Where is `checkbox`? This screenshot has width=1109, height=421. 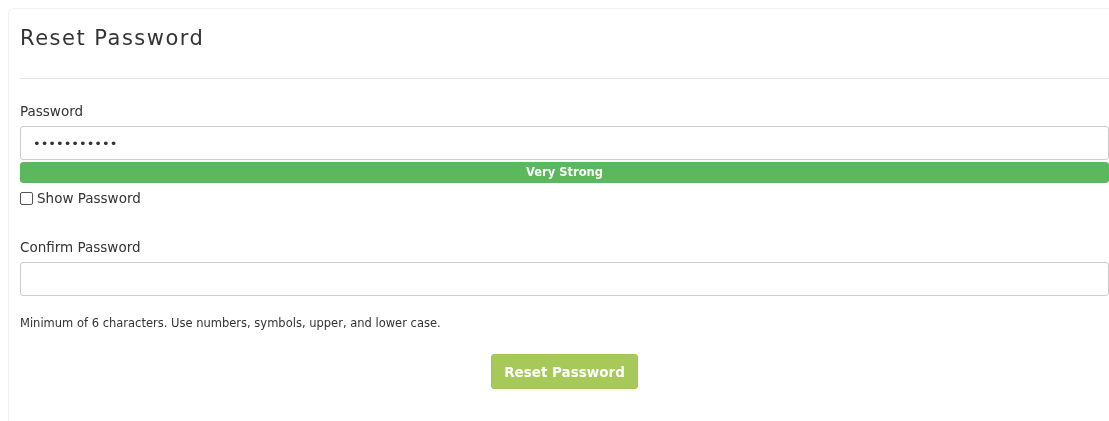
checkbox is located at coordinates (26, 198).